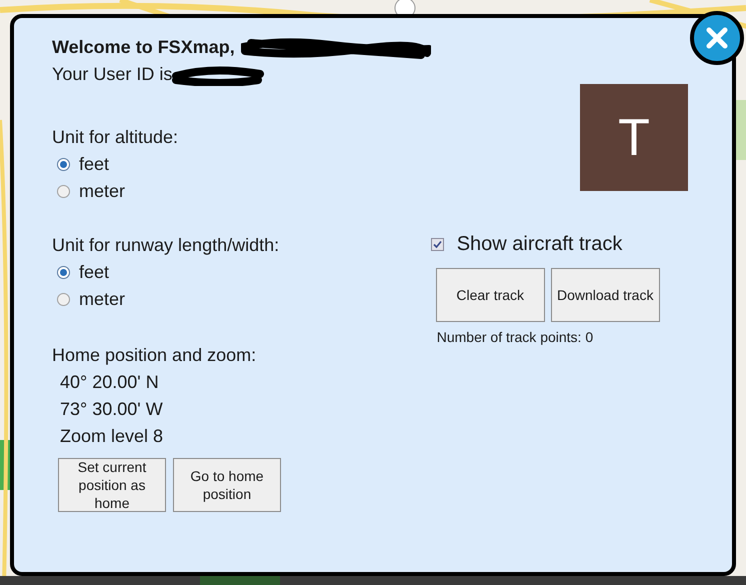 Image resolution: width=746 pixels, height=585 pixels. What do you see at coordinates (112, 485) in the screenshot?
I see `home-button: Set current position as home` at bounding box center [112, 485].